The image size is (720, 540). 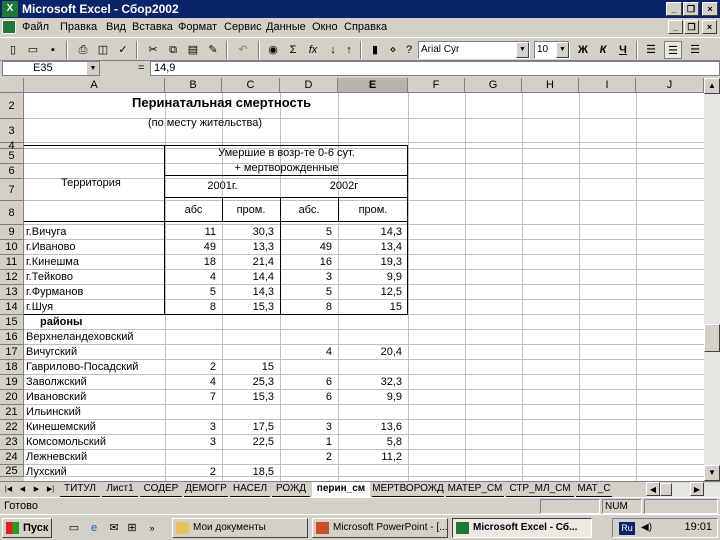 What do you see at coordinates (206, 489) in the screenshot?
I see `sheet-tab: ДЕМОГР` at bounding box center [206, 489].